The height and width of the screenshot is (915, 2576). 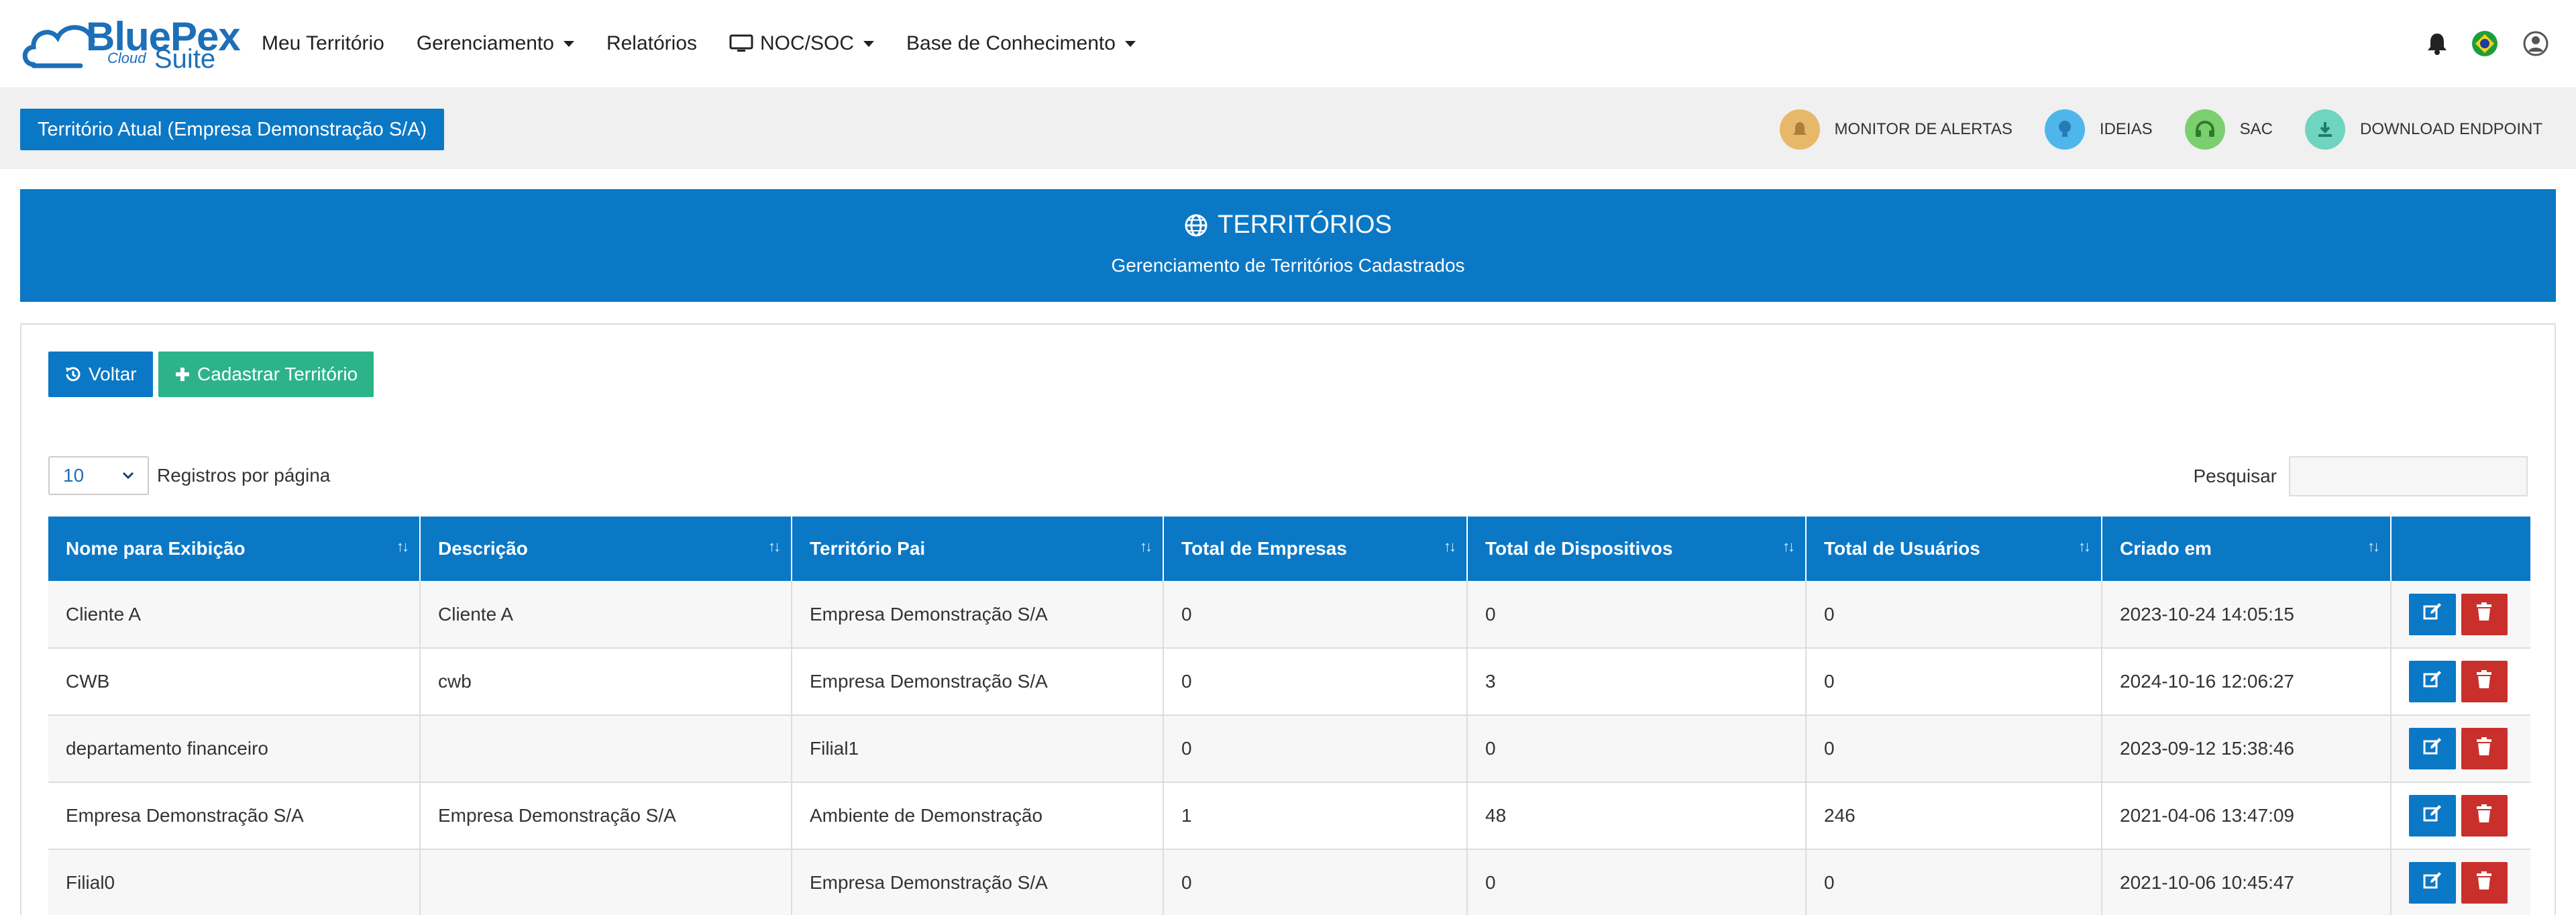 I want to click on quick-link-label: IDEIAS, so click(x=2126, y=129).